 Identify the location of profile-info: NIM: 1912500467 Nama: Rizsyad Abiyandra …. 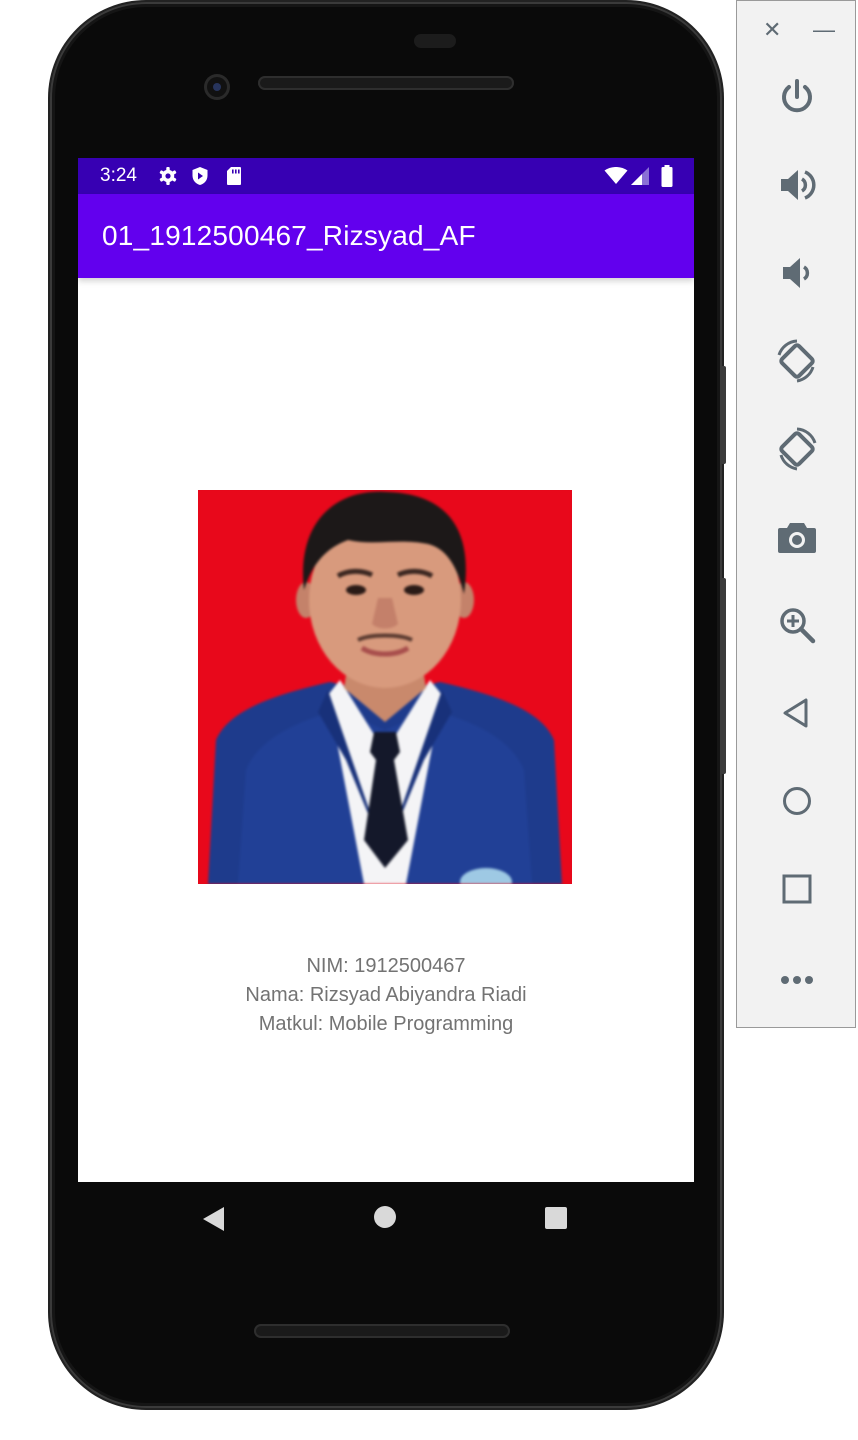
(386, 995).